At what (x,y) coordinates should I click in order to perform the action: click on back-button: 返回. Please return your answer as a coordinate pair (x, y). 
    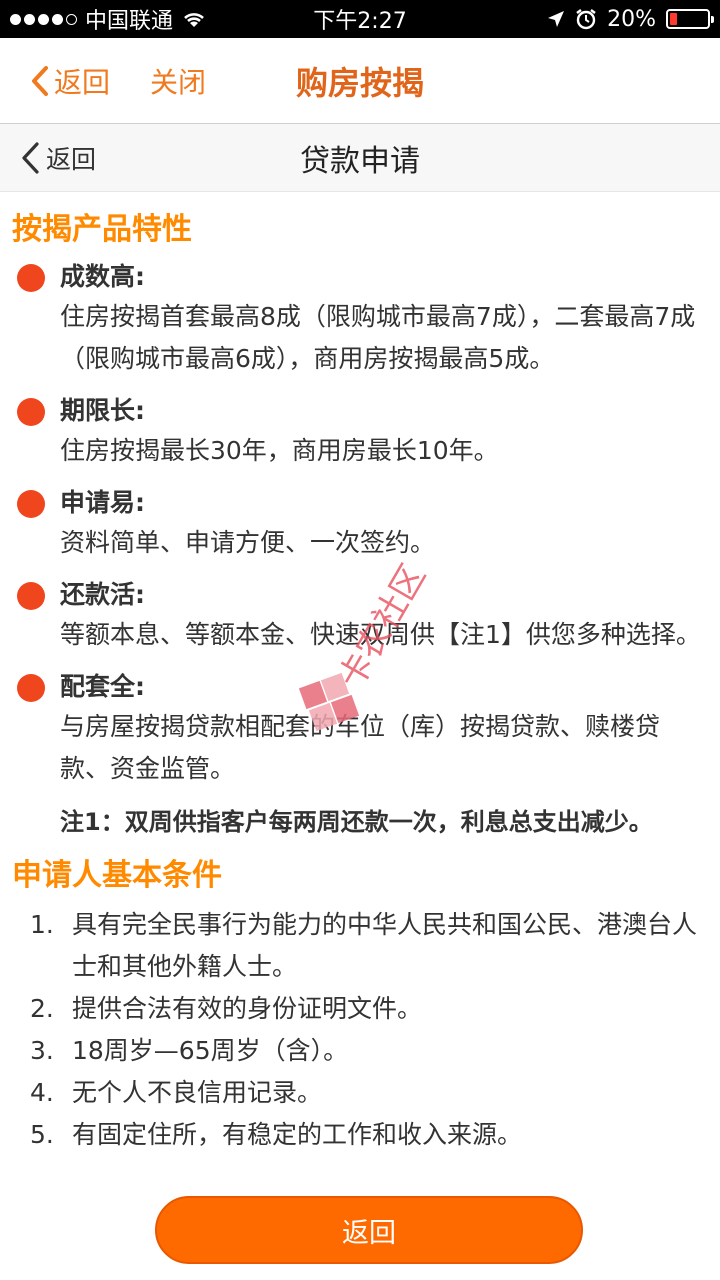
    Looking at the image, I should click on (369, 1230).